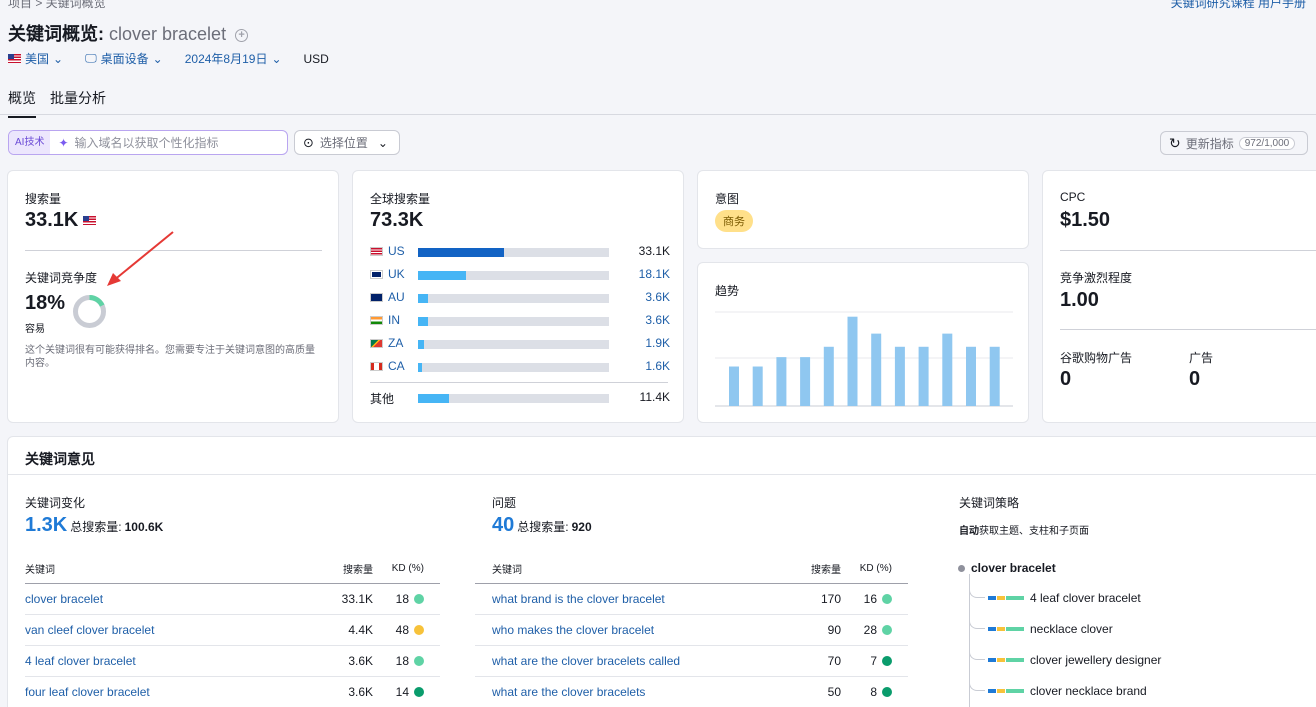 Image resolution: width=1316 pixels, height=707 pixels. I want to click on top-bar: 项目 > 关键词概览 关键词研究课程 用户手册, so click(658, 6).